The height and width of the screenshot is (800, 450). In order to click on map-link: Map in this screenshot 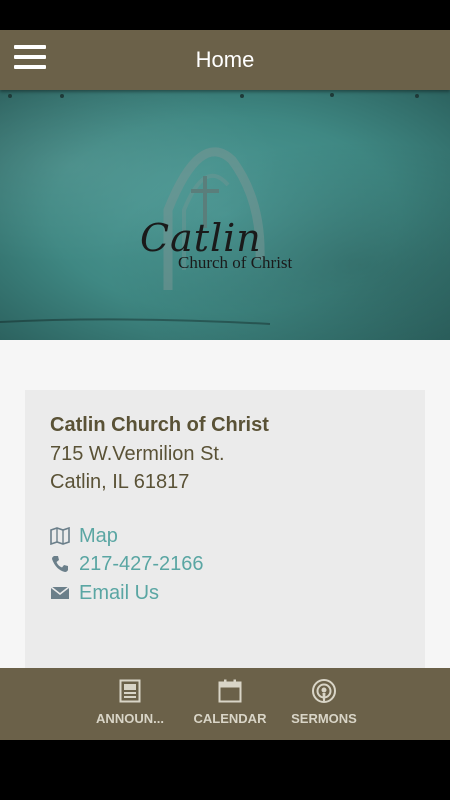, I will do `click(84, 536)`.